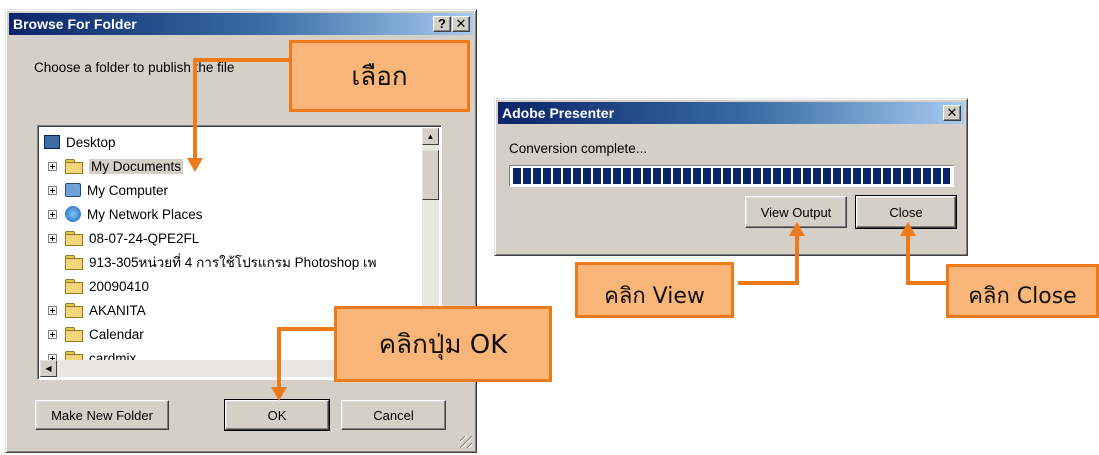  Describe the element at coordinates (908, 229) in the screenshot. I see `arrow-close-head` at that location.